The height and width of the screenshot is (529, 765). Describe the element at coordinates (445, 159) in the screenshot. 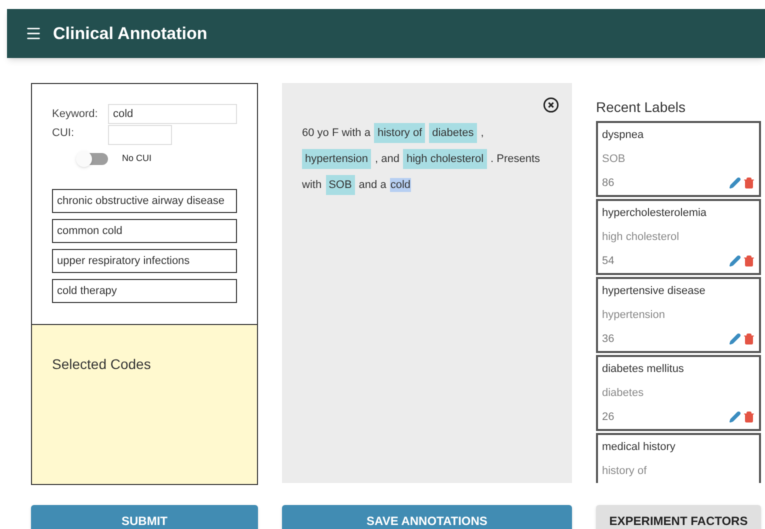

I see `annotation-tag: high cholesterol` at that location.